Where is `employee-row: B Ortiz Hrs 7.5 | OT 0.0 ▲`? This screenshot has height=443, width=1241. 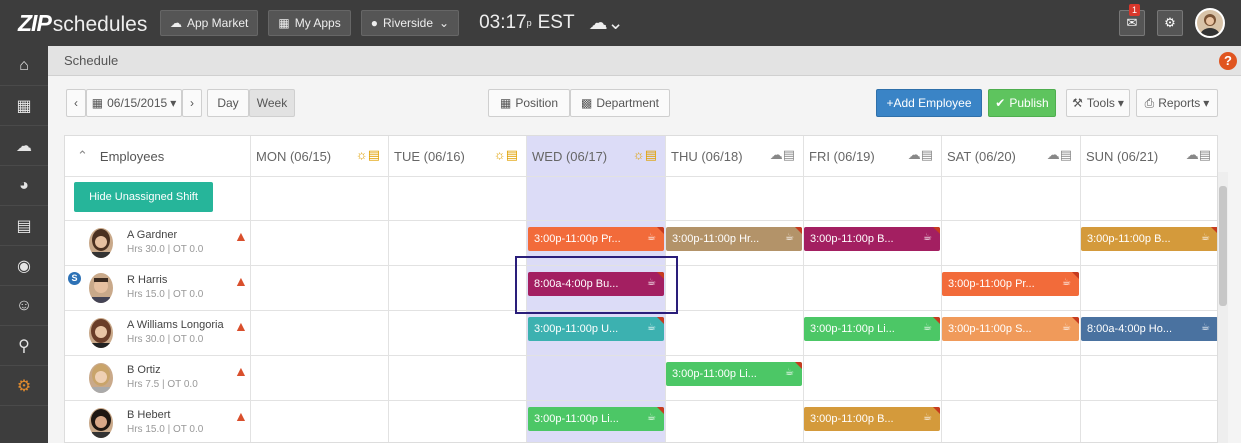 employee-row: B Ortiz Hrs 7.5 | OT 0.0 ▲ is located at coordinates (157, 377).